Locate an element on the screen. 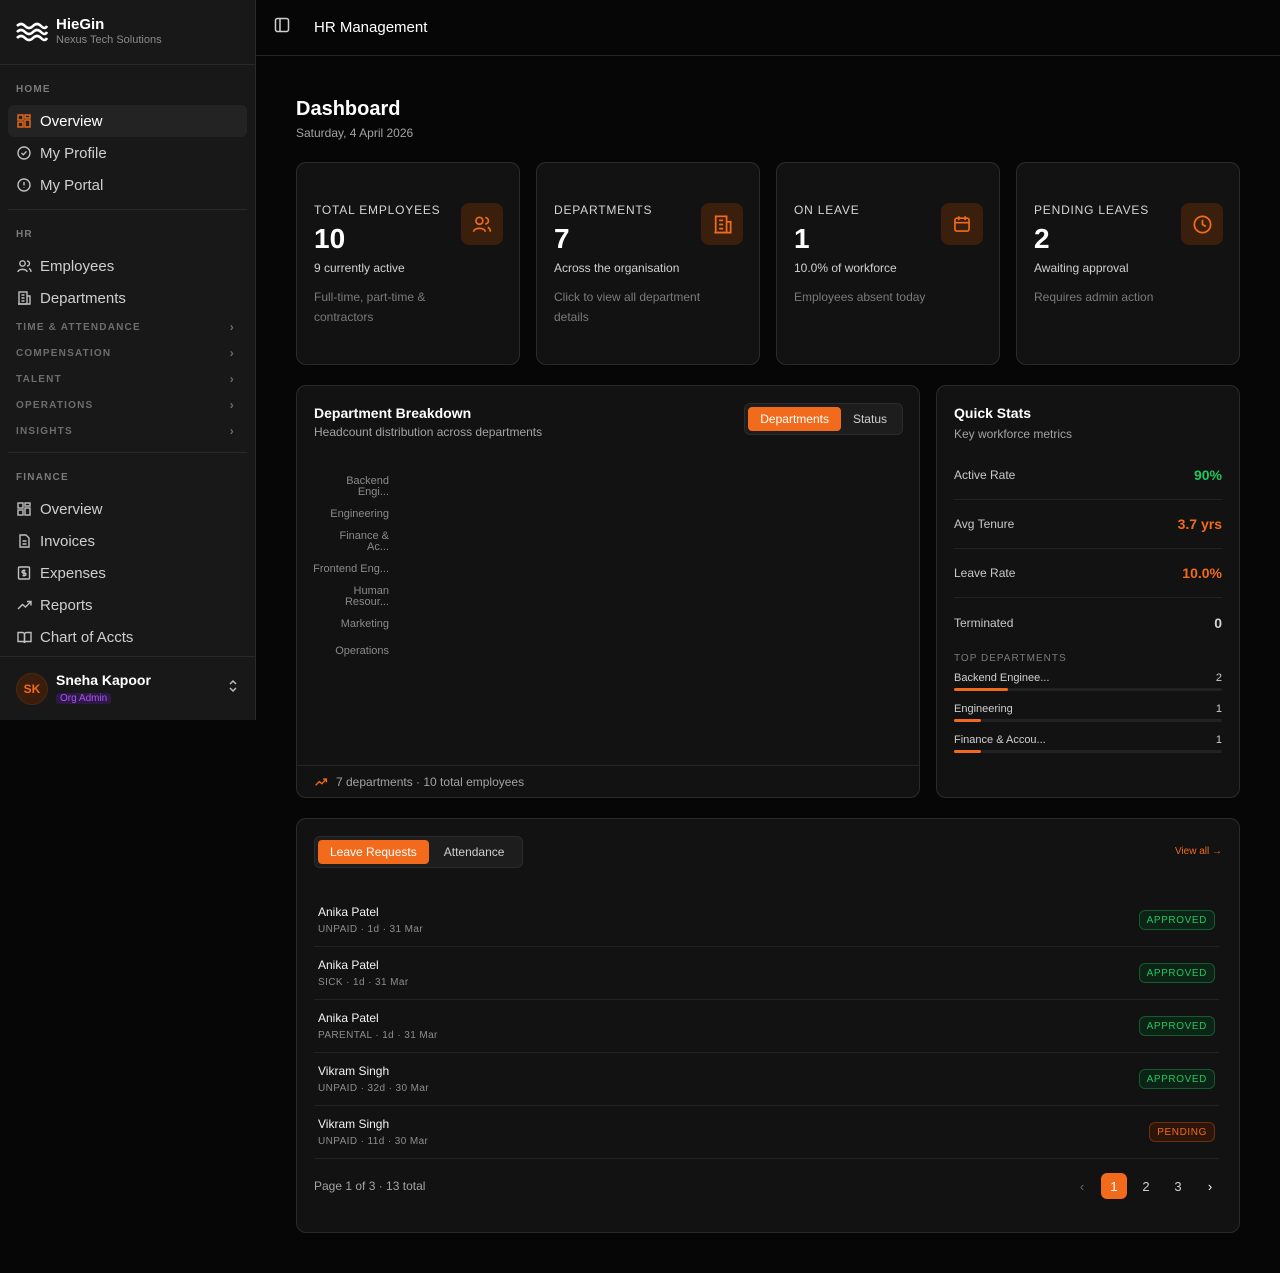 This screenshot has width=1280, height=1273. collapsible-compensation: COMPENSATION › is located at coordinates (127, 353).